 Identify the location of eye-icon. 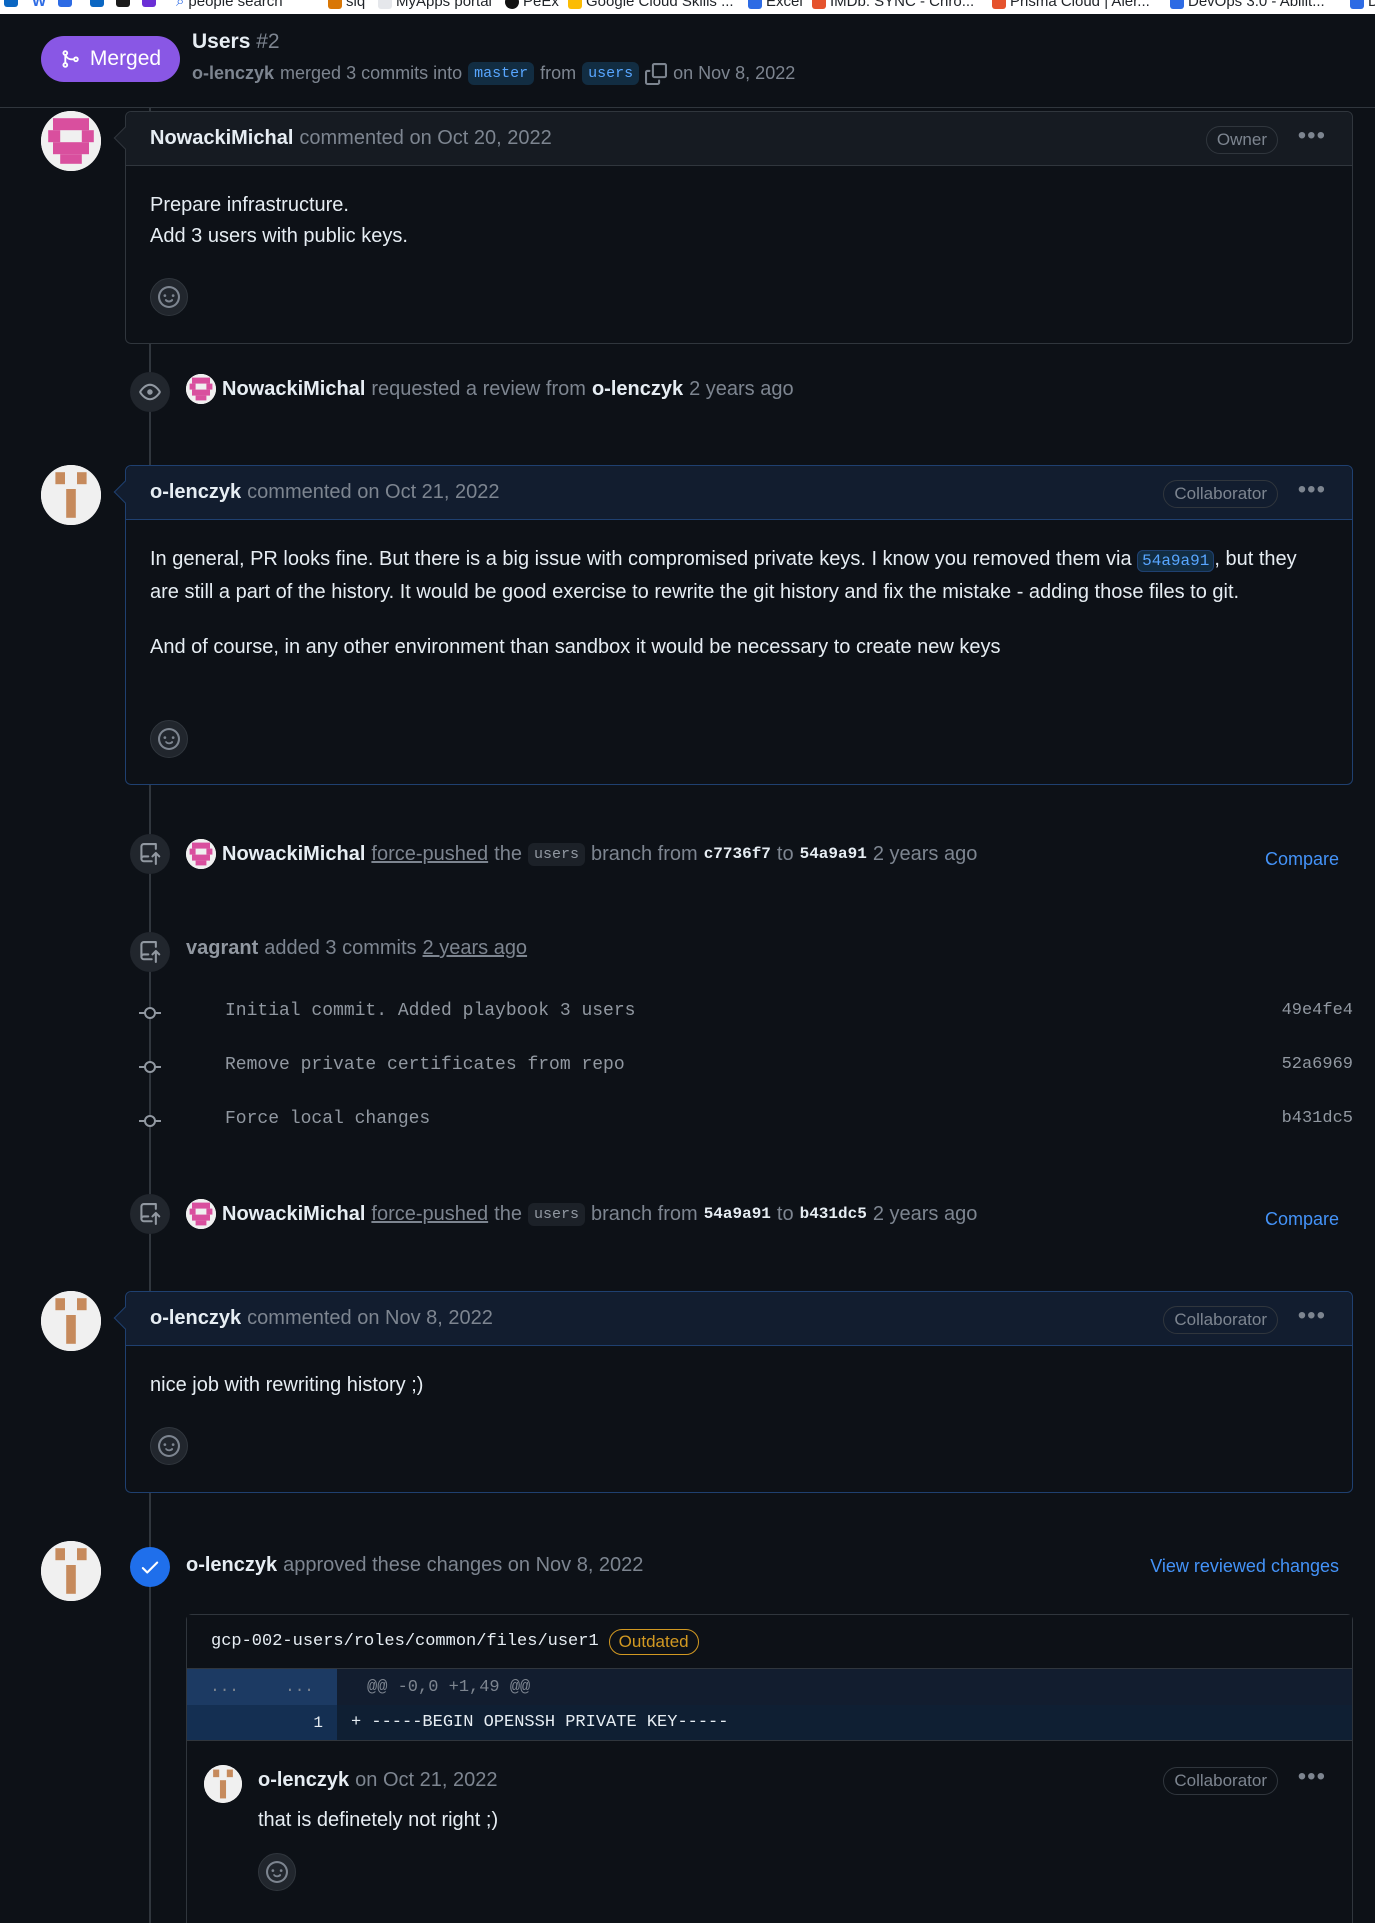
(150, 392).